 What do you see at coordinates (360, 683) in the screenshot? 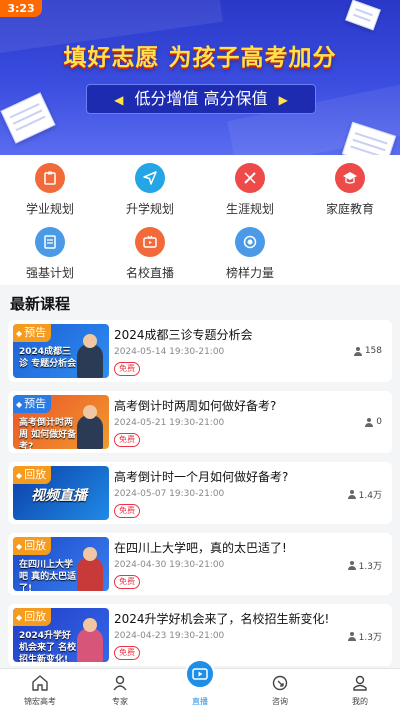
I see `profile-icon` at bounding box center [360, 683].